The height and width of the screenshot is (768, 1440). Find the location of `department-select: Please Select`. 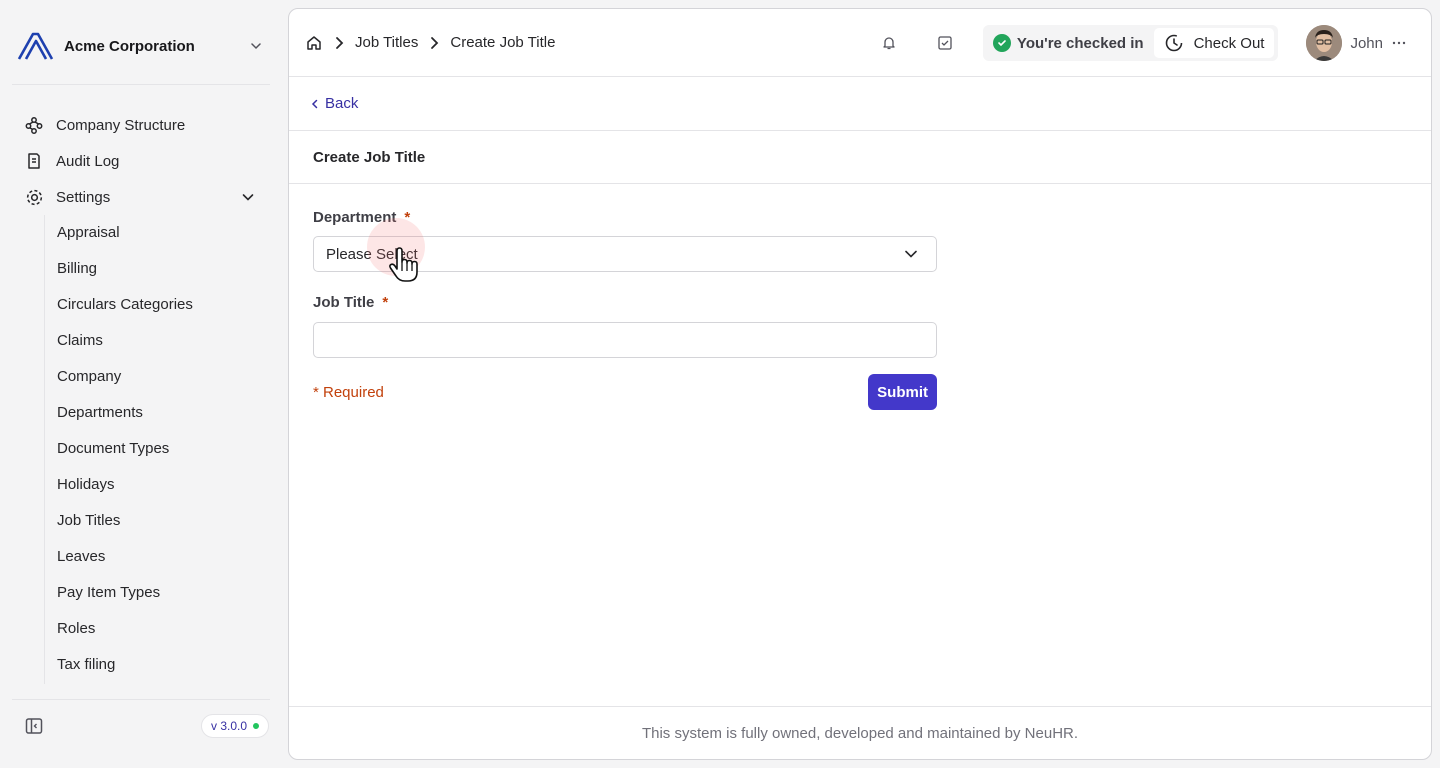

department-select: Please Select is located at coordinates (625, 250).